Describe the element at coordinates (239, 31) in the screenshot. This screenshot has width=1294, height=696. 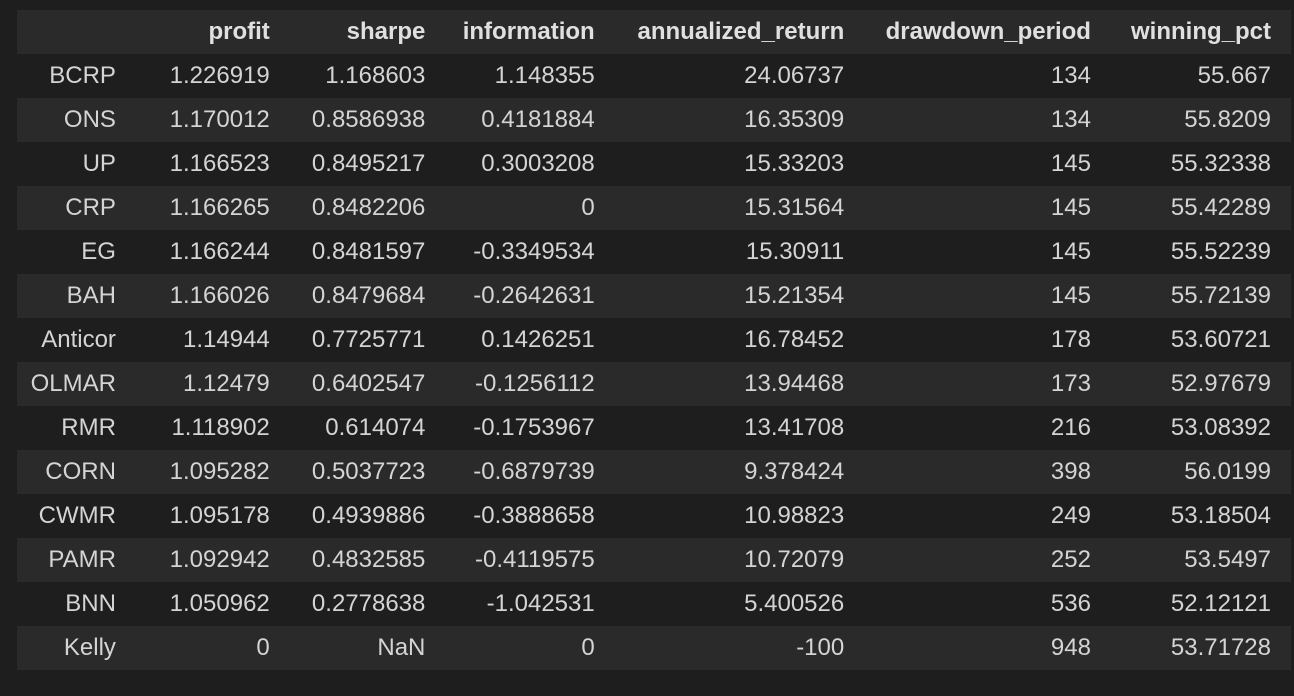
I see `column-header-profit: profit` at that location.